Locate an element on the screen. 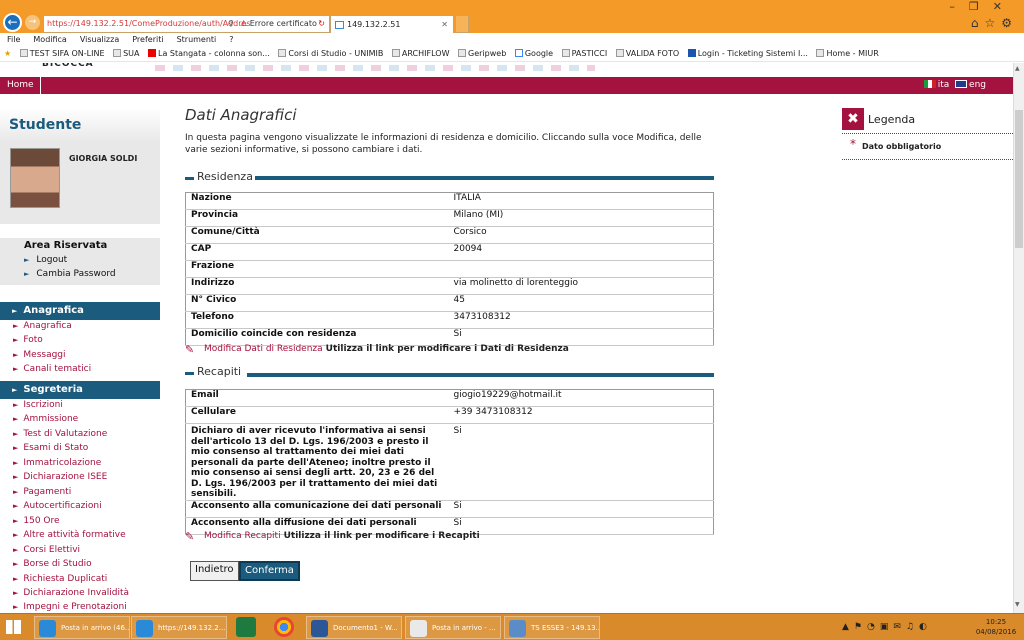  sidebar-section-segreteria: ► Segreteria is located at coordinates (80, 390).